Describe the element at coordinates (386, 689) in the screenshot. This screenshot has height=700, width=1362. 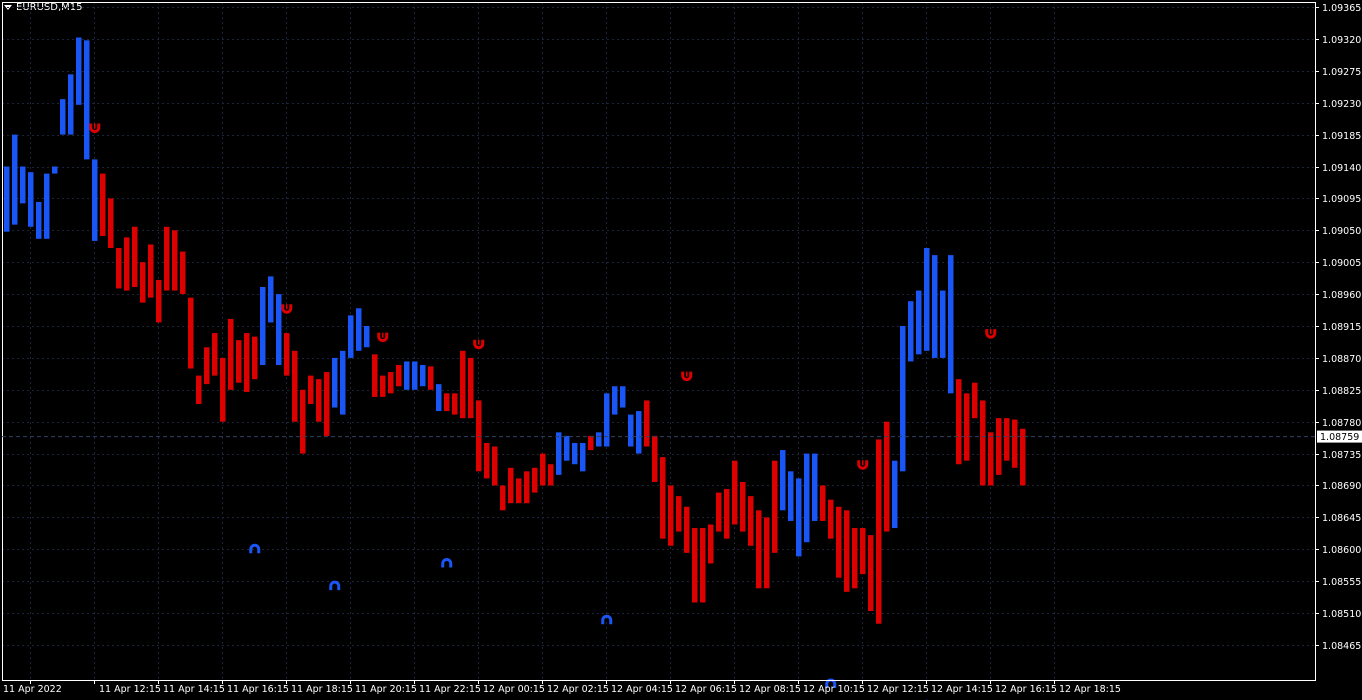
I see `x-tick-label: 11 Apr 20:15` at that location.